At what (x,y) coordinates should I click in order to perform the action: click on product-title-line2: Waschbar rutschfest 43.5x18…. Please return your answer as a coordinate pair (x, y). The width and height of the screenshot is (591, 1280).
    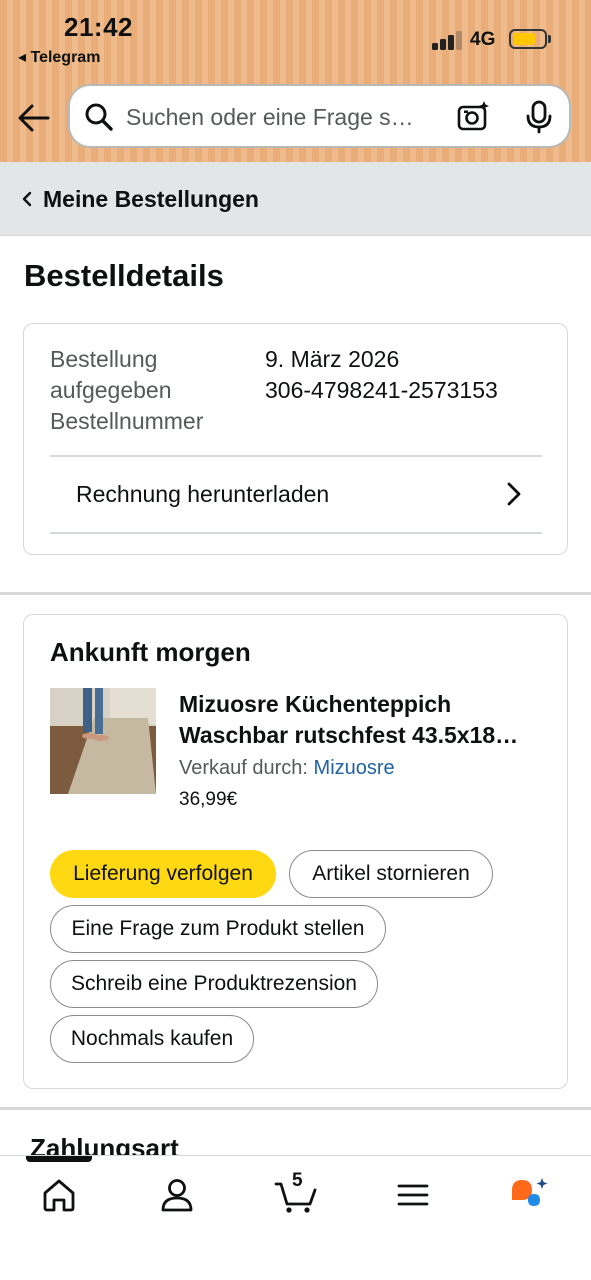
    Looking at the image, I should click on (349, 735).